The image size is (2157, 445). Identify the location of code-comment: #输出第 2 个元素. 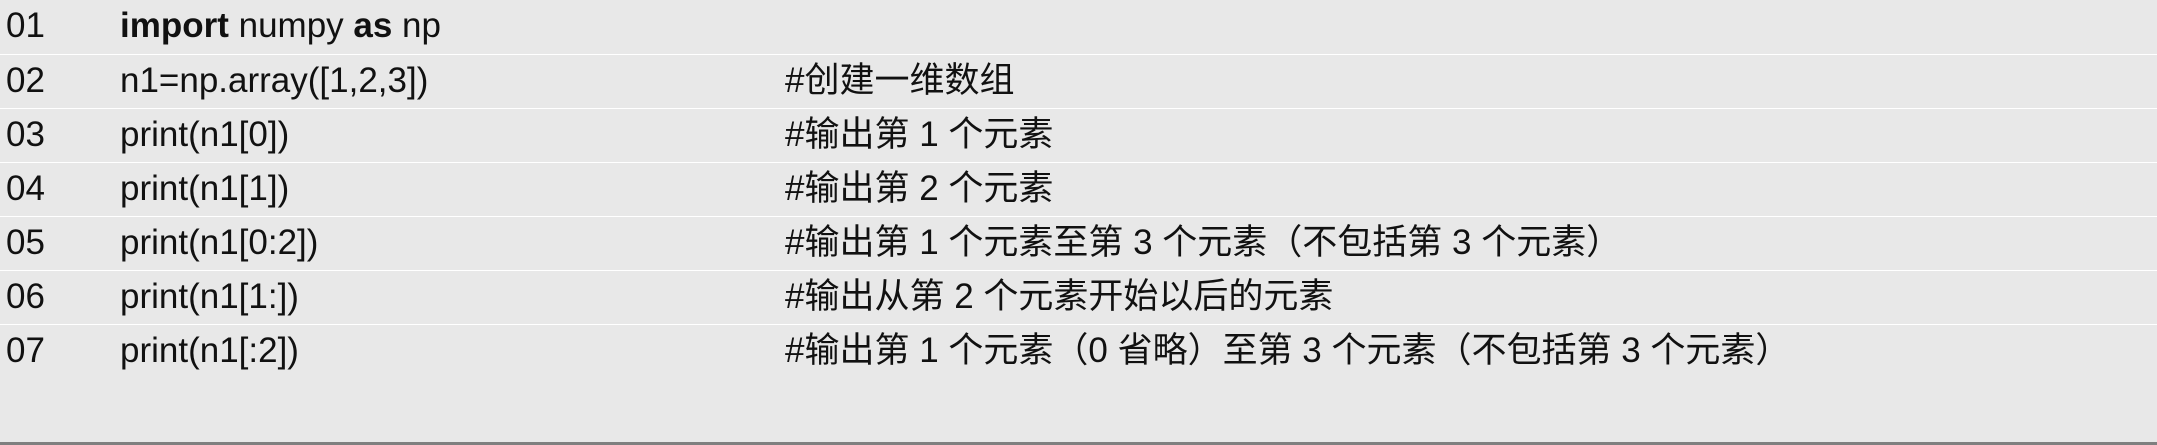
(919, 188).